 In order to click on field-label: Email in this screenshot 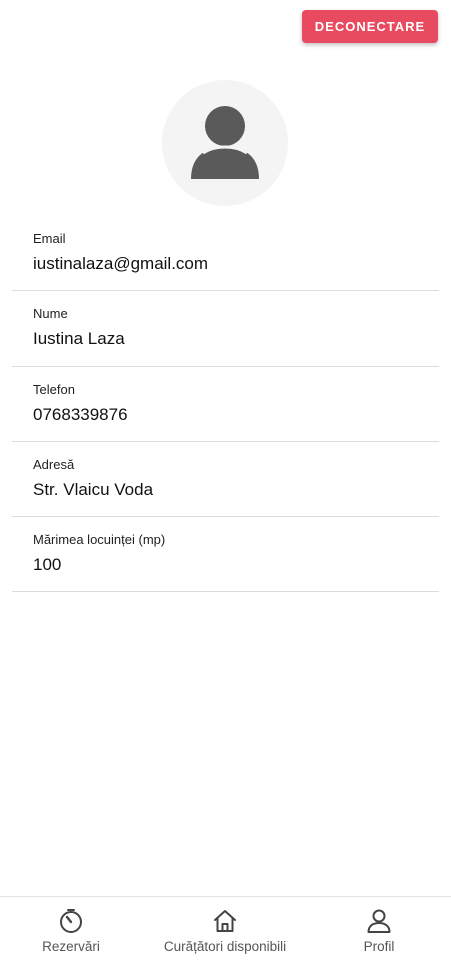, I will do `click(49, 238)`.